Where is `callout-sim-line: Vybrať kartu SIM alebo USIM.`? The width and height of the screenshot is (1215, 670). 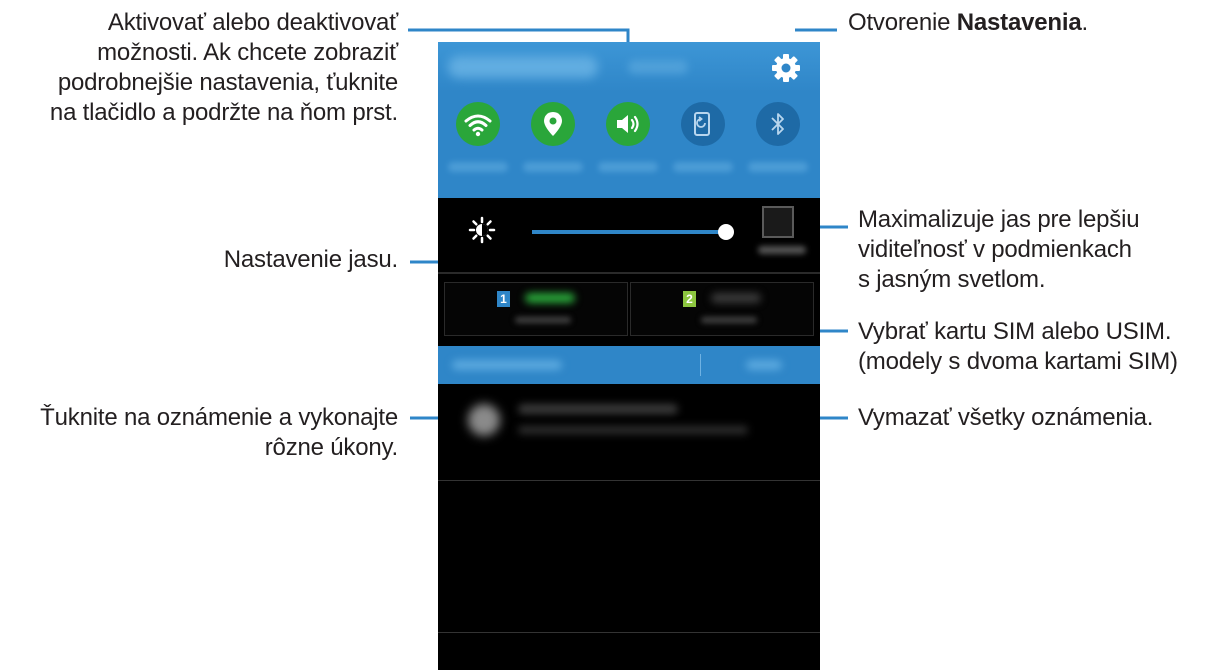
callout-sim-line: Vybrať kartu SIM alebo USIM. is located at coordinates (1015, 331).